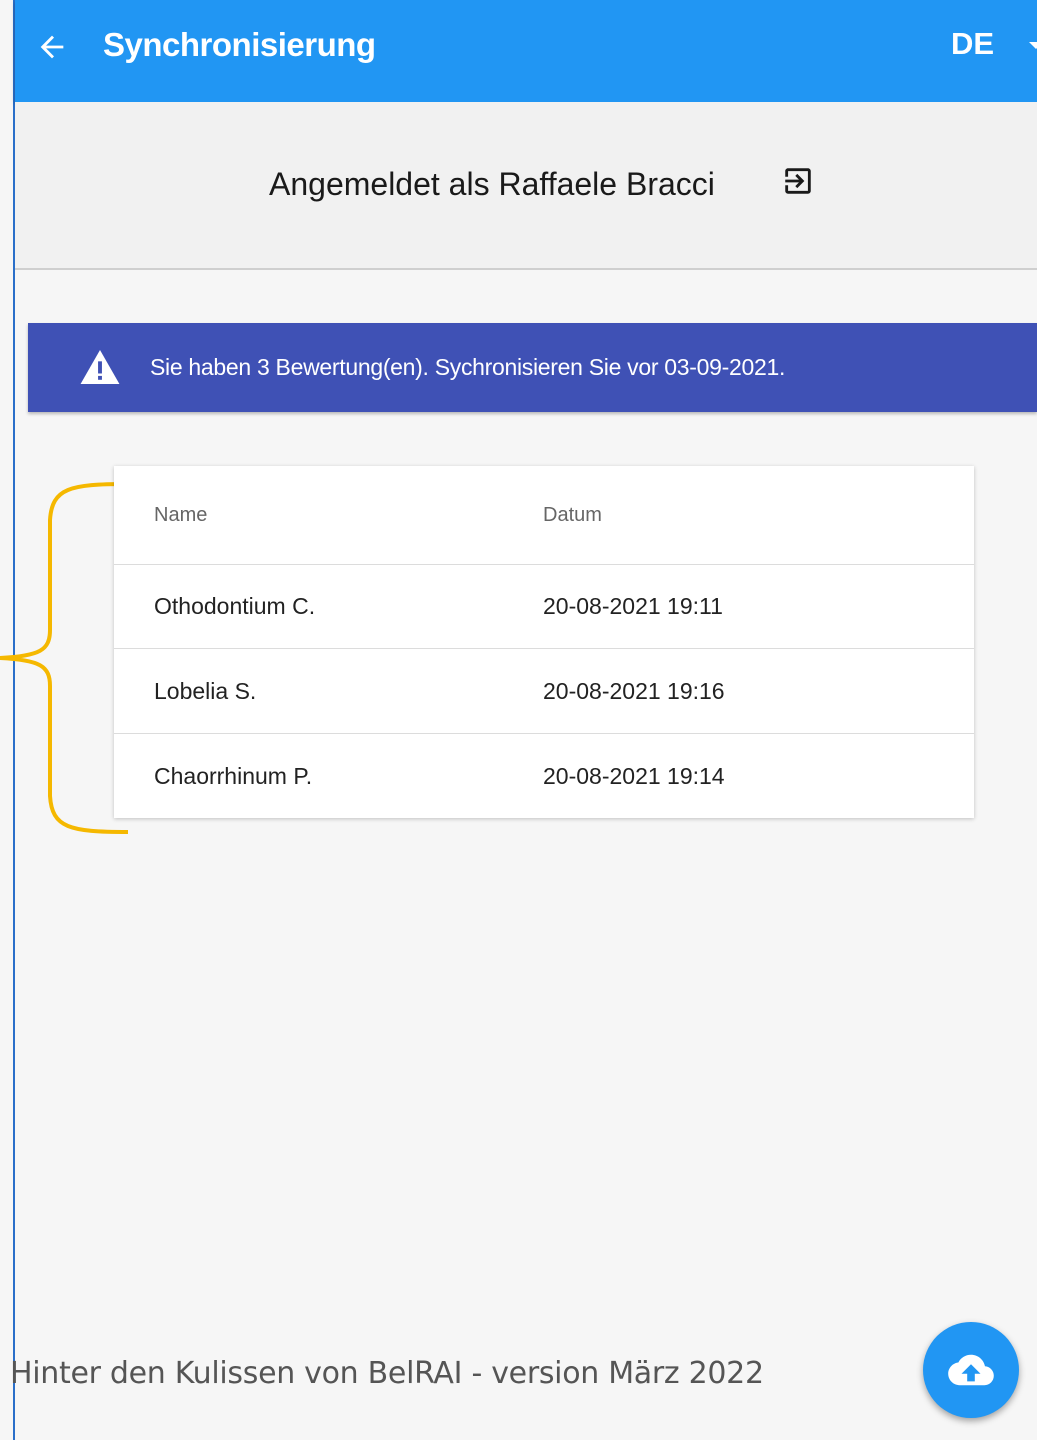  I want to click on login-bar: Angemeldet als Raffaele Bracci, so click(526, 186).